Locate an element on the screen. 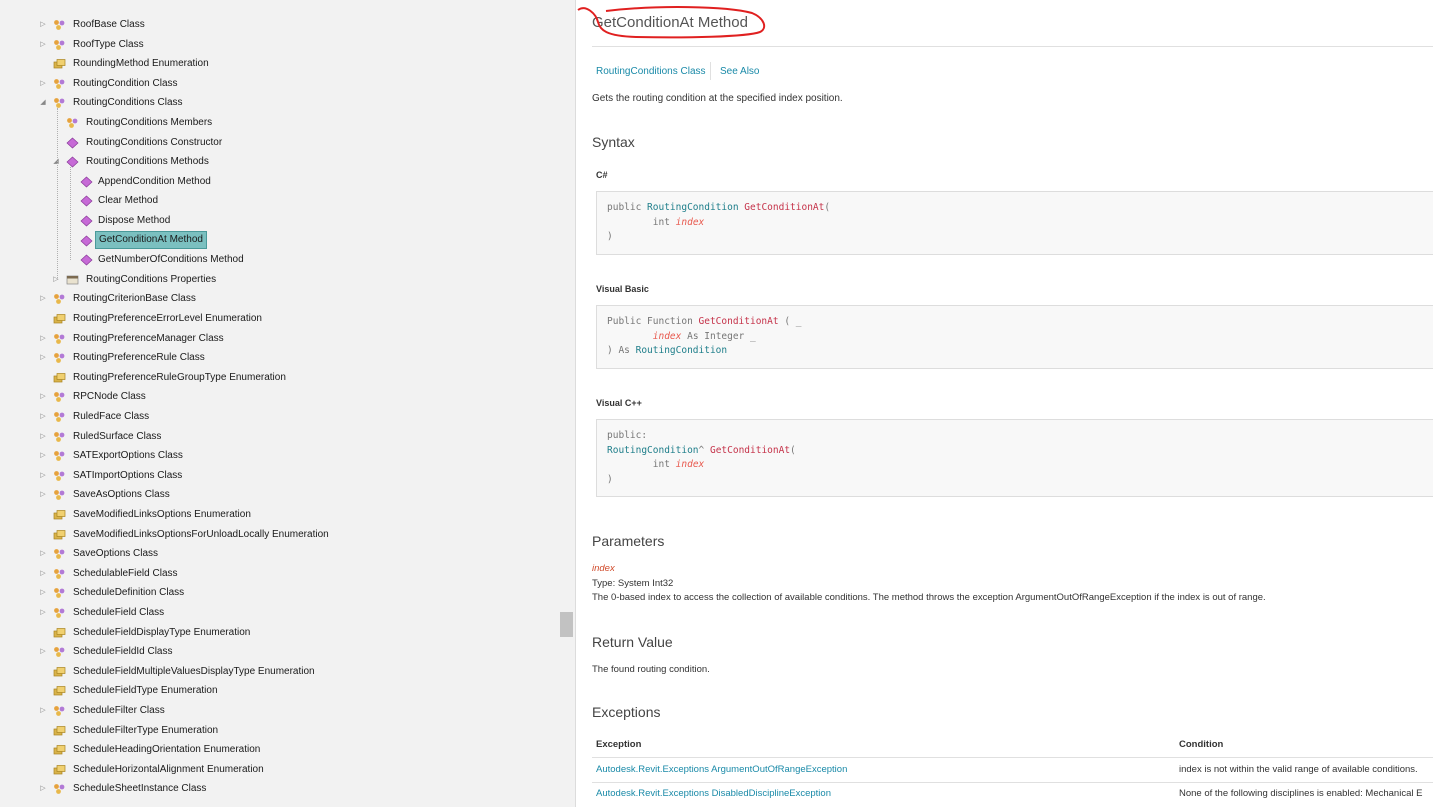 This screenshot has width=1433, height=807. tree-item-label: SchedulableField Class is located at coordinates (125, 574).